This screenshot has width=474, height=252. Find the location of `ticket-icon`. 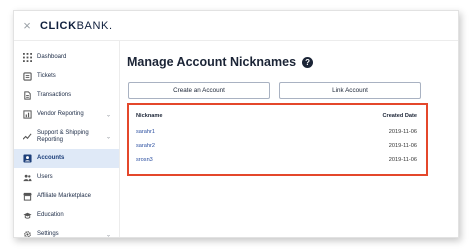

ticket-icon is located at coordinates (27, 76).